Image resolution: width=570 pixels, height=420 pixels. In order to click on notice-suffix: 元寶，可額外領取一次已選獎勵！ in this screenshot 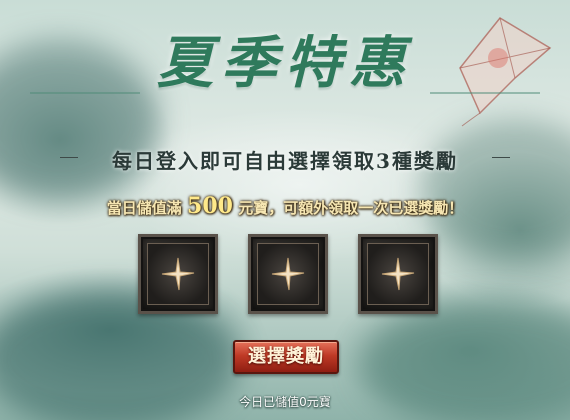, I will do `click(351, 208)`.